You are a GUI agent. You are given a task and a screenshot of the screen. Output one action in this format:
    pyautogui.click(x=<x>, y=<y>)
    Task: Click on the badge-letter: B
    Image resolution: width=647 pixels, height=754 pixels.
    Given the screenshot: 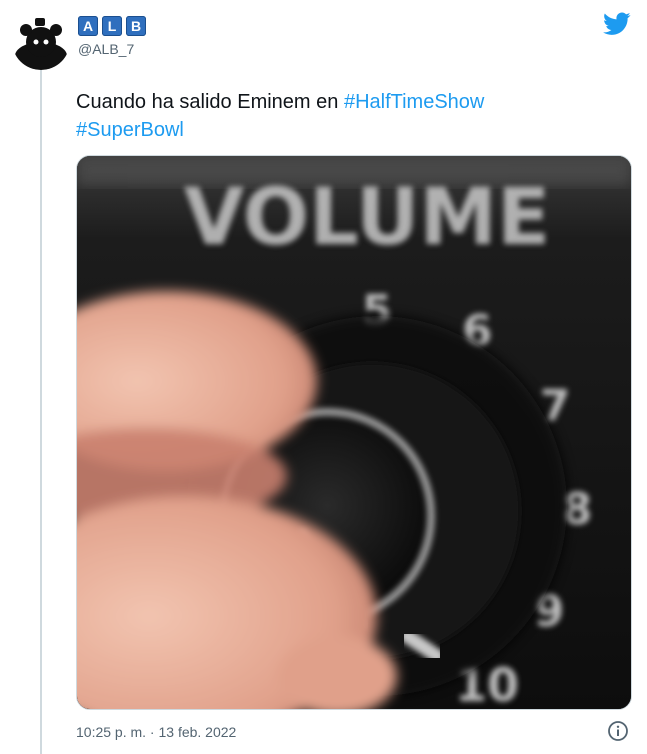 What is the action you would take?
    pyautogui.click(x=136, y=26)
    